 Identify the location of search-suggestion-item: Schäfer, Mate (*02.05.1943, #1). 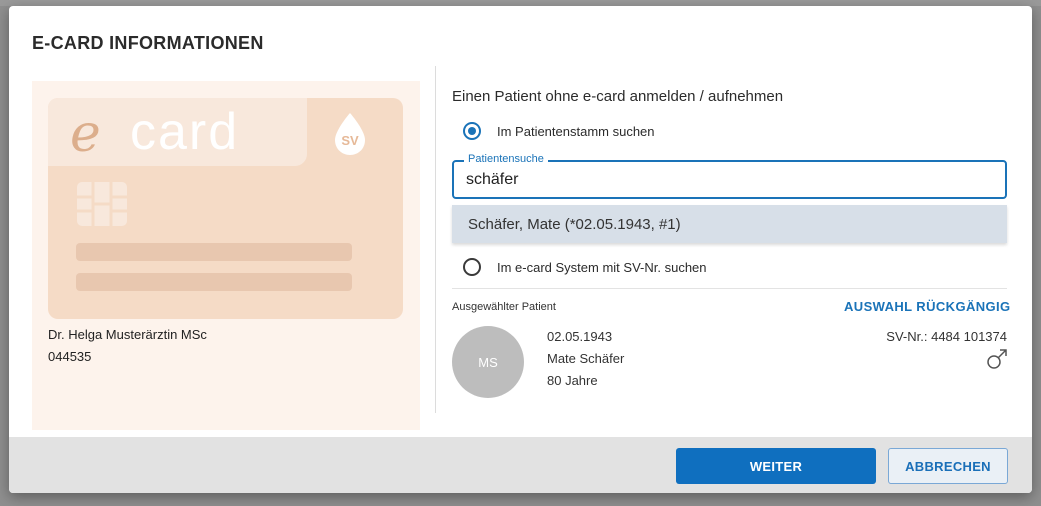
(729, 224).